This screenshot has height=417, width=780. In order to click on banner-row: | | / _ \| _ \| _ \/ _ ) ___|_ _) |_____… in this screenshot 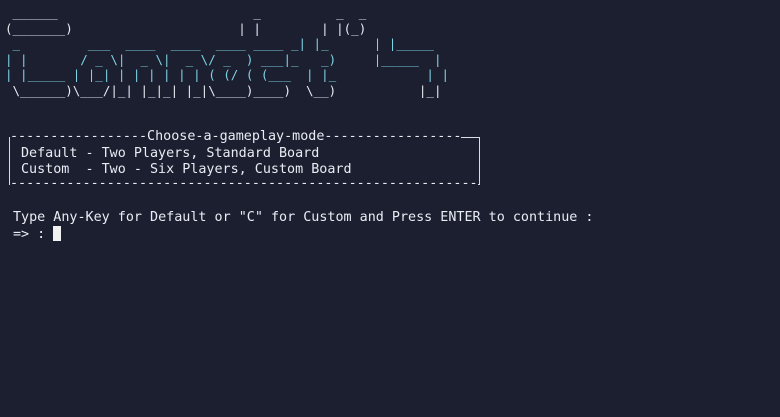, I will do `click(223, 59)`.